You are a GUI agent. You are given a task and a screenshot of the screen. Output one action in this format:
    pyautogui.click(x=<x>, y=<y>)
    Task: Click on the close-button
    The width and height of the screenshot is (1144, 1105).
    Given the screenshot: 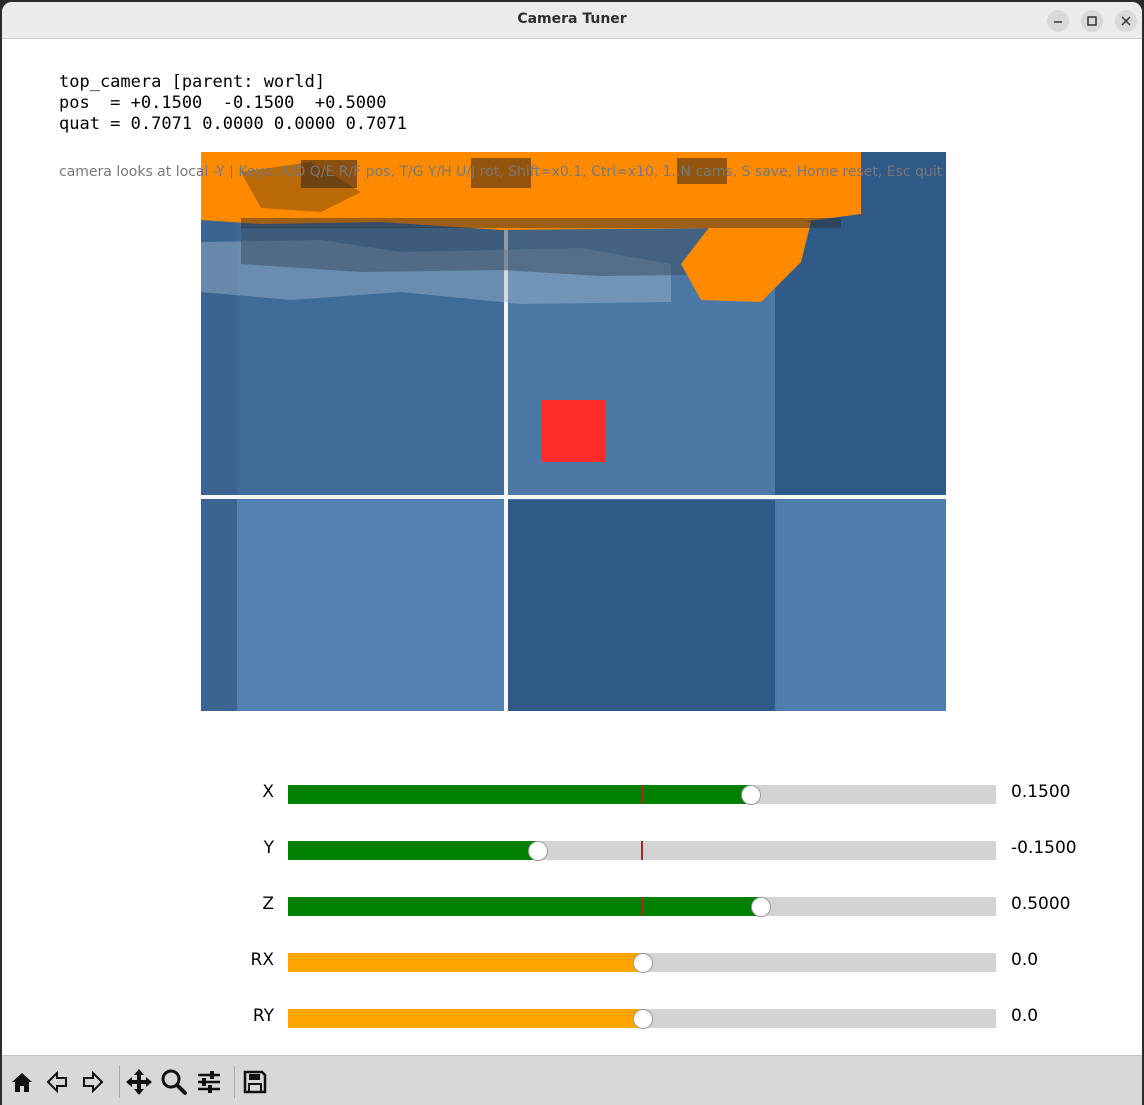 What is the action you would take?
    pyautogui.click(x=1126, y=21)
    